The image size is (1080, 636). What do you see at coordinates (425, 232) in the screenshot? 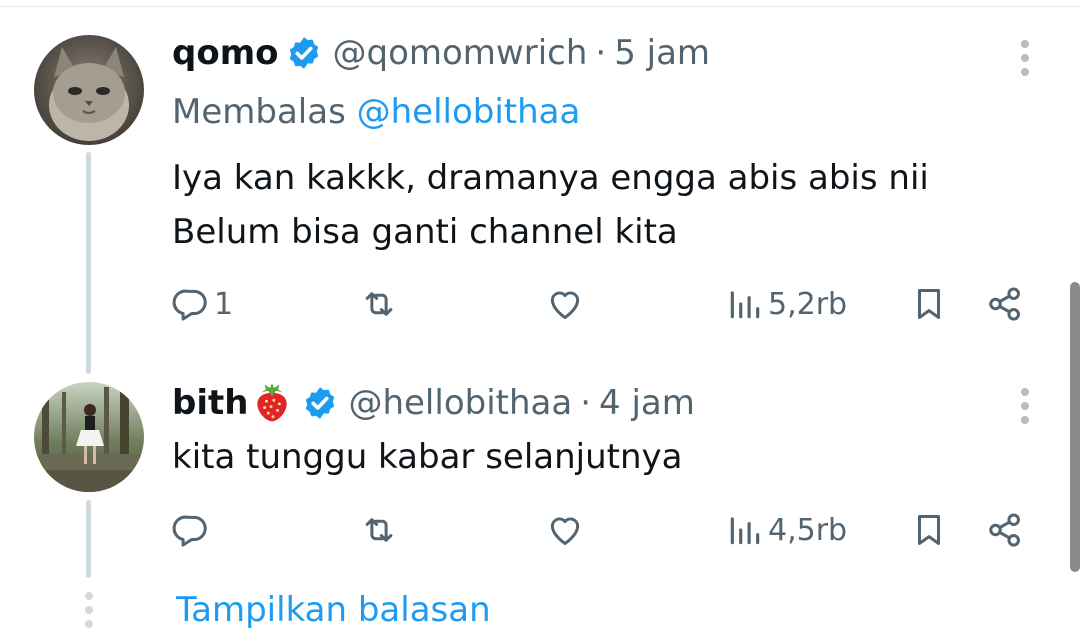
I see `tweet-text-line: Belum bisa ganti channel kita` at bounding box center [425, 232].